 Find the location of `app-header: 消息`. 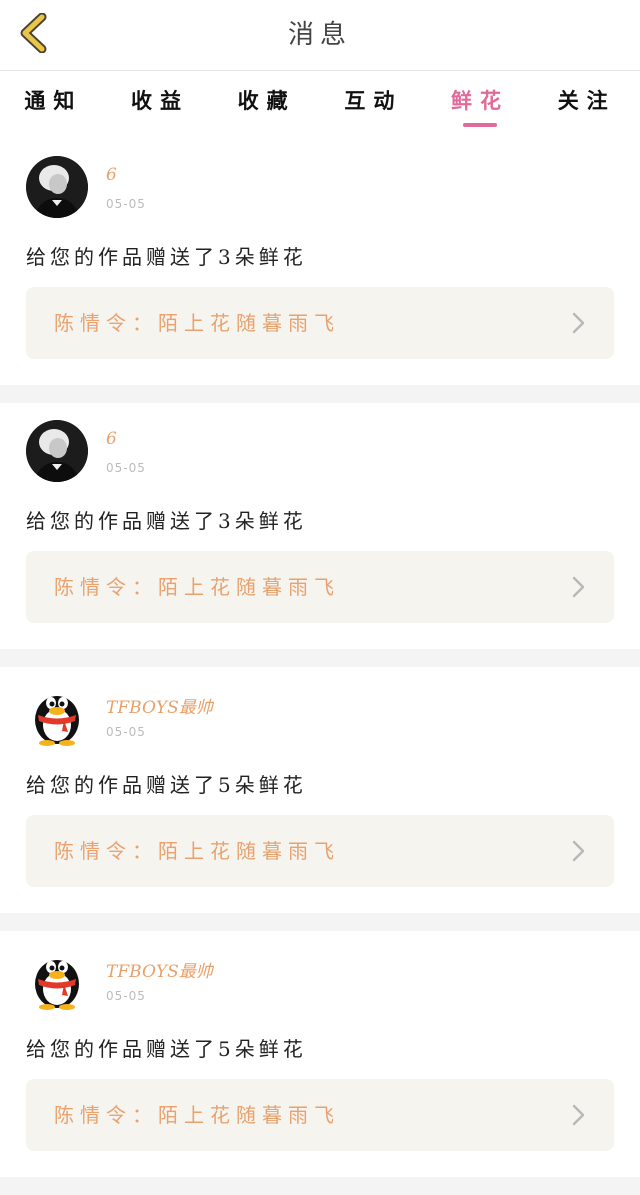

app-header: 消息 is located at coordinates (320, 35).